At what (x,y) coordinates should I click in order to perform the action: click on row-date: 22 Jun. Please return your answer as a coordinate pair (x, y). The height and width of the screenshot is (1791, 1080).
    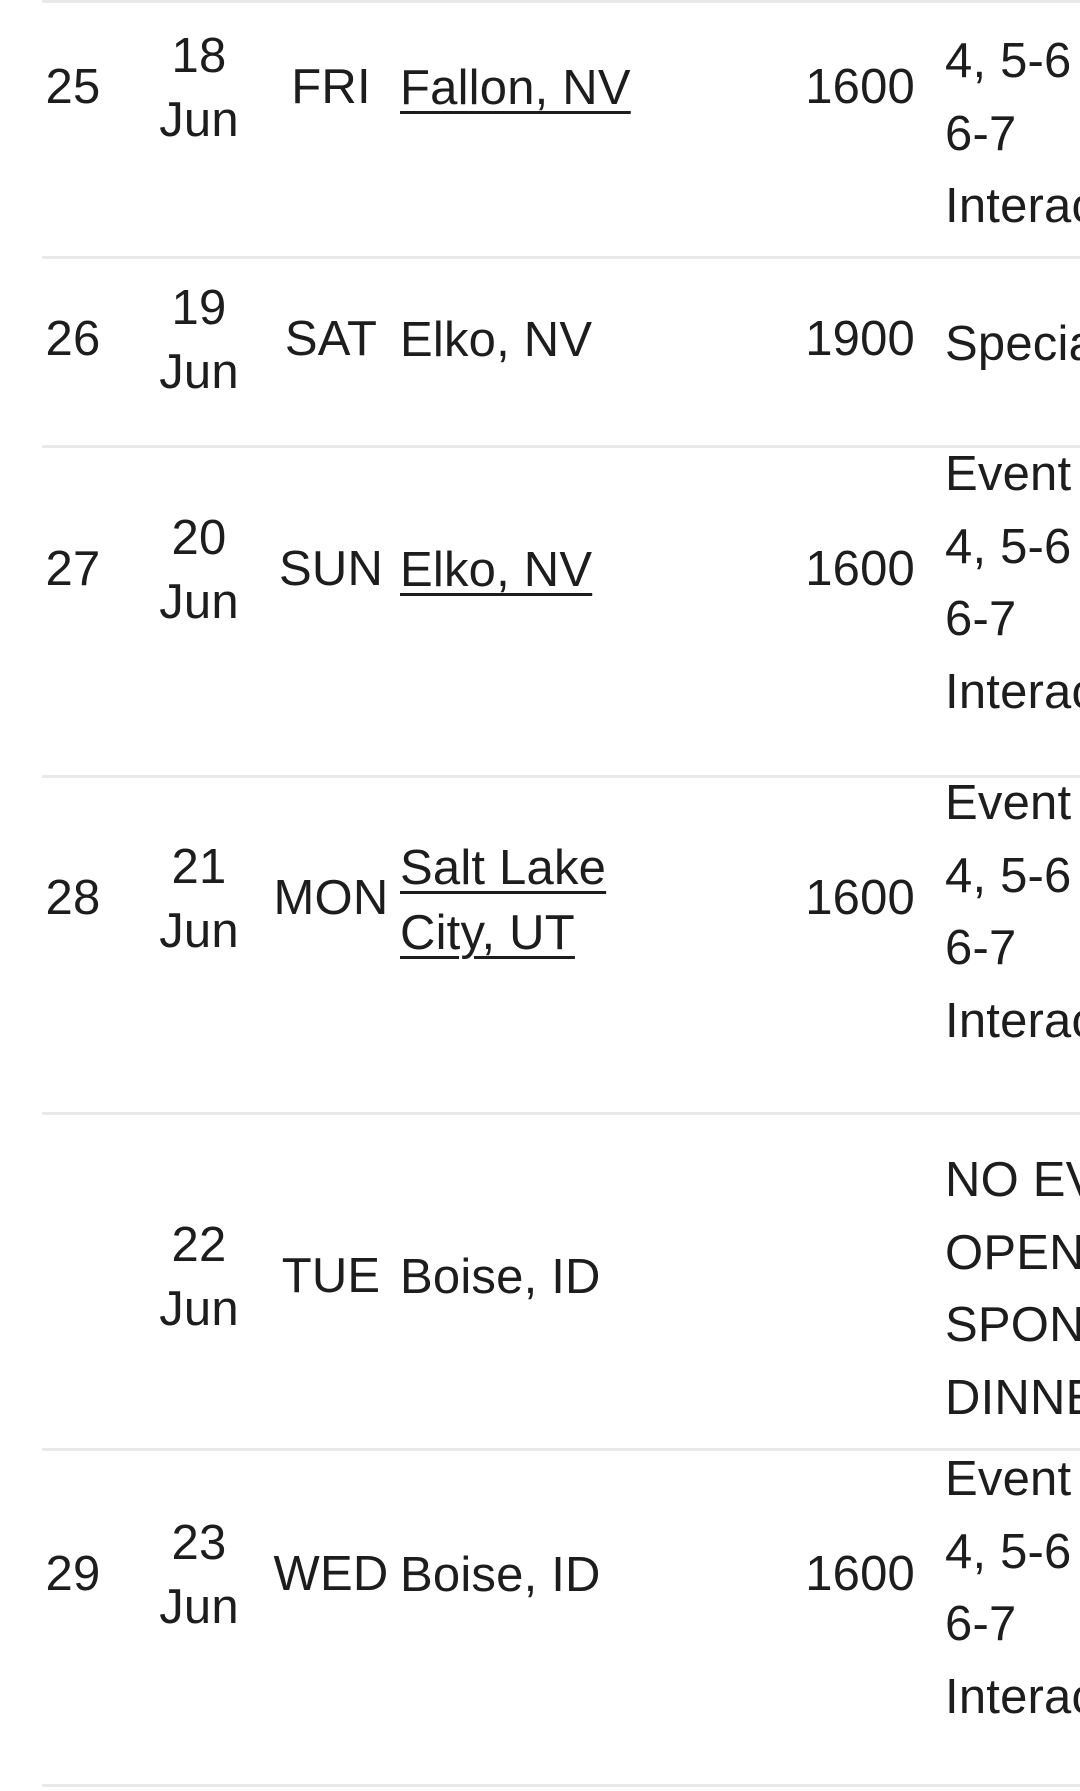
    Looking at the image, I should click on (199, 1277).